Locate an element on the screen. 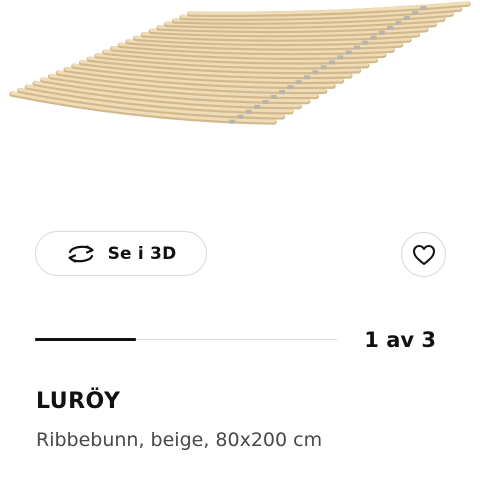 Image resolution: width=480 pixels, height=480 pixels. view-in-3d-label: Se i 3D is located at coordinates (142, 253).